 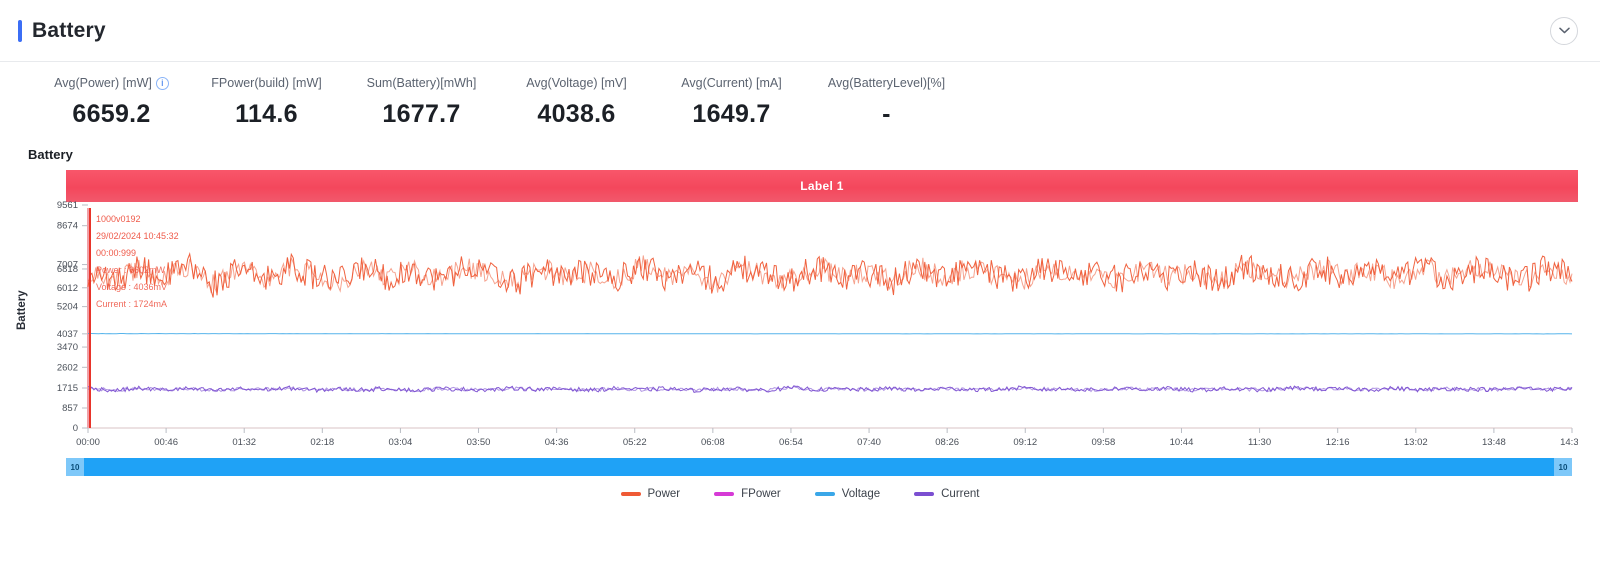 What do you see at coordinates (67, 226) in the screenshot?
I see `y-tick-label: 8674` at bounding box center [67, 226].